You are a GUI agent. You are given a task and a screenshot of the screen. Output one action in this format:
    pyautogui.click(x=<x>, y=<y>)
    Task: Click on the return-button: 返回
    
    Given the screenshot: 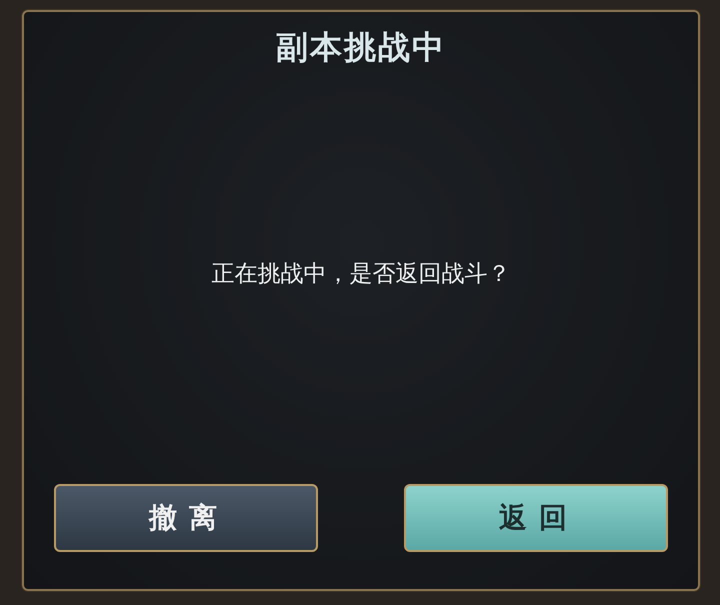 What is the action you would take?
    pyautogui.click(x=536, y=518)
    